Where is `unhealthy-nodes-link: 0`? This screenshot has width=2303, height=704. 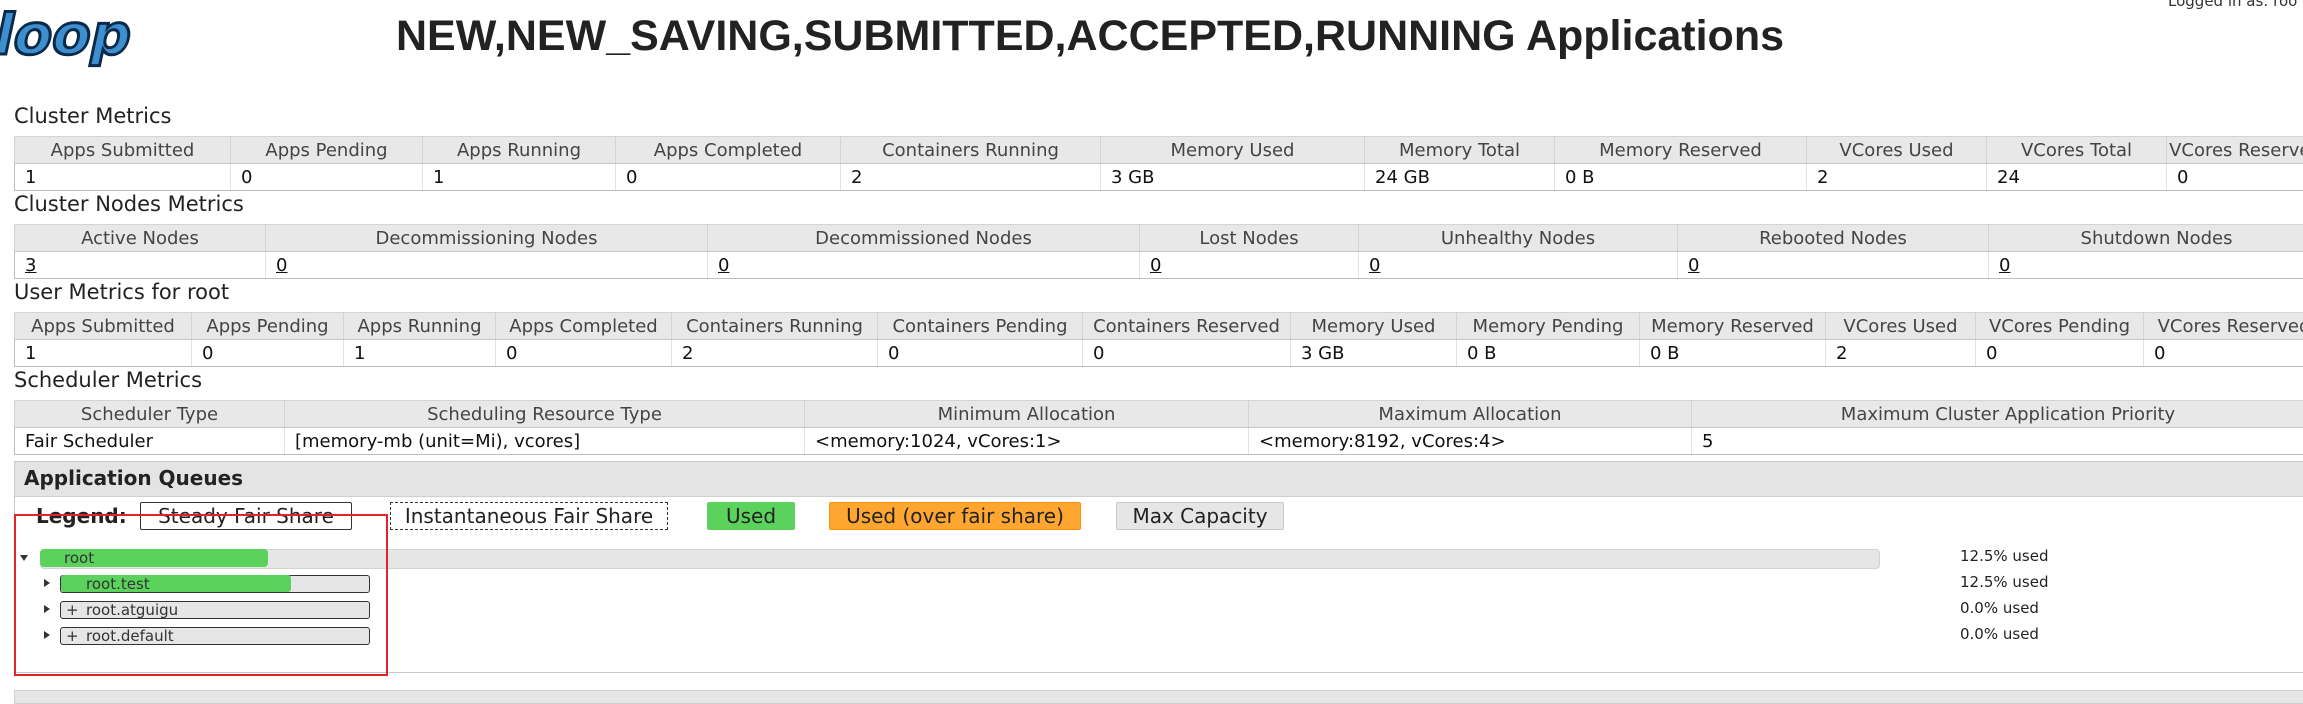 unhealthy-nodes-link: 0 is located at coordinates (1374, 265).